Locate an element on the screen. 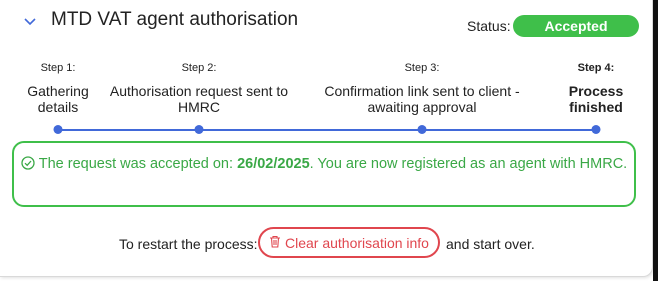 The width and height of the screenshot is (658, 281). step-1-text: Gathering details is located at coordinates (58, 99).